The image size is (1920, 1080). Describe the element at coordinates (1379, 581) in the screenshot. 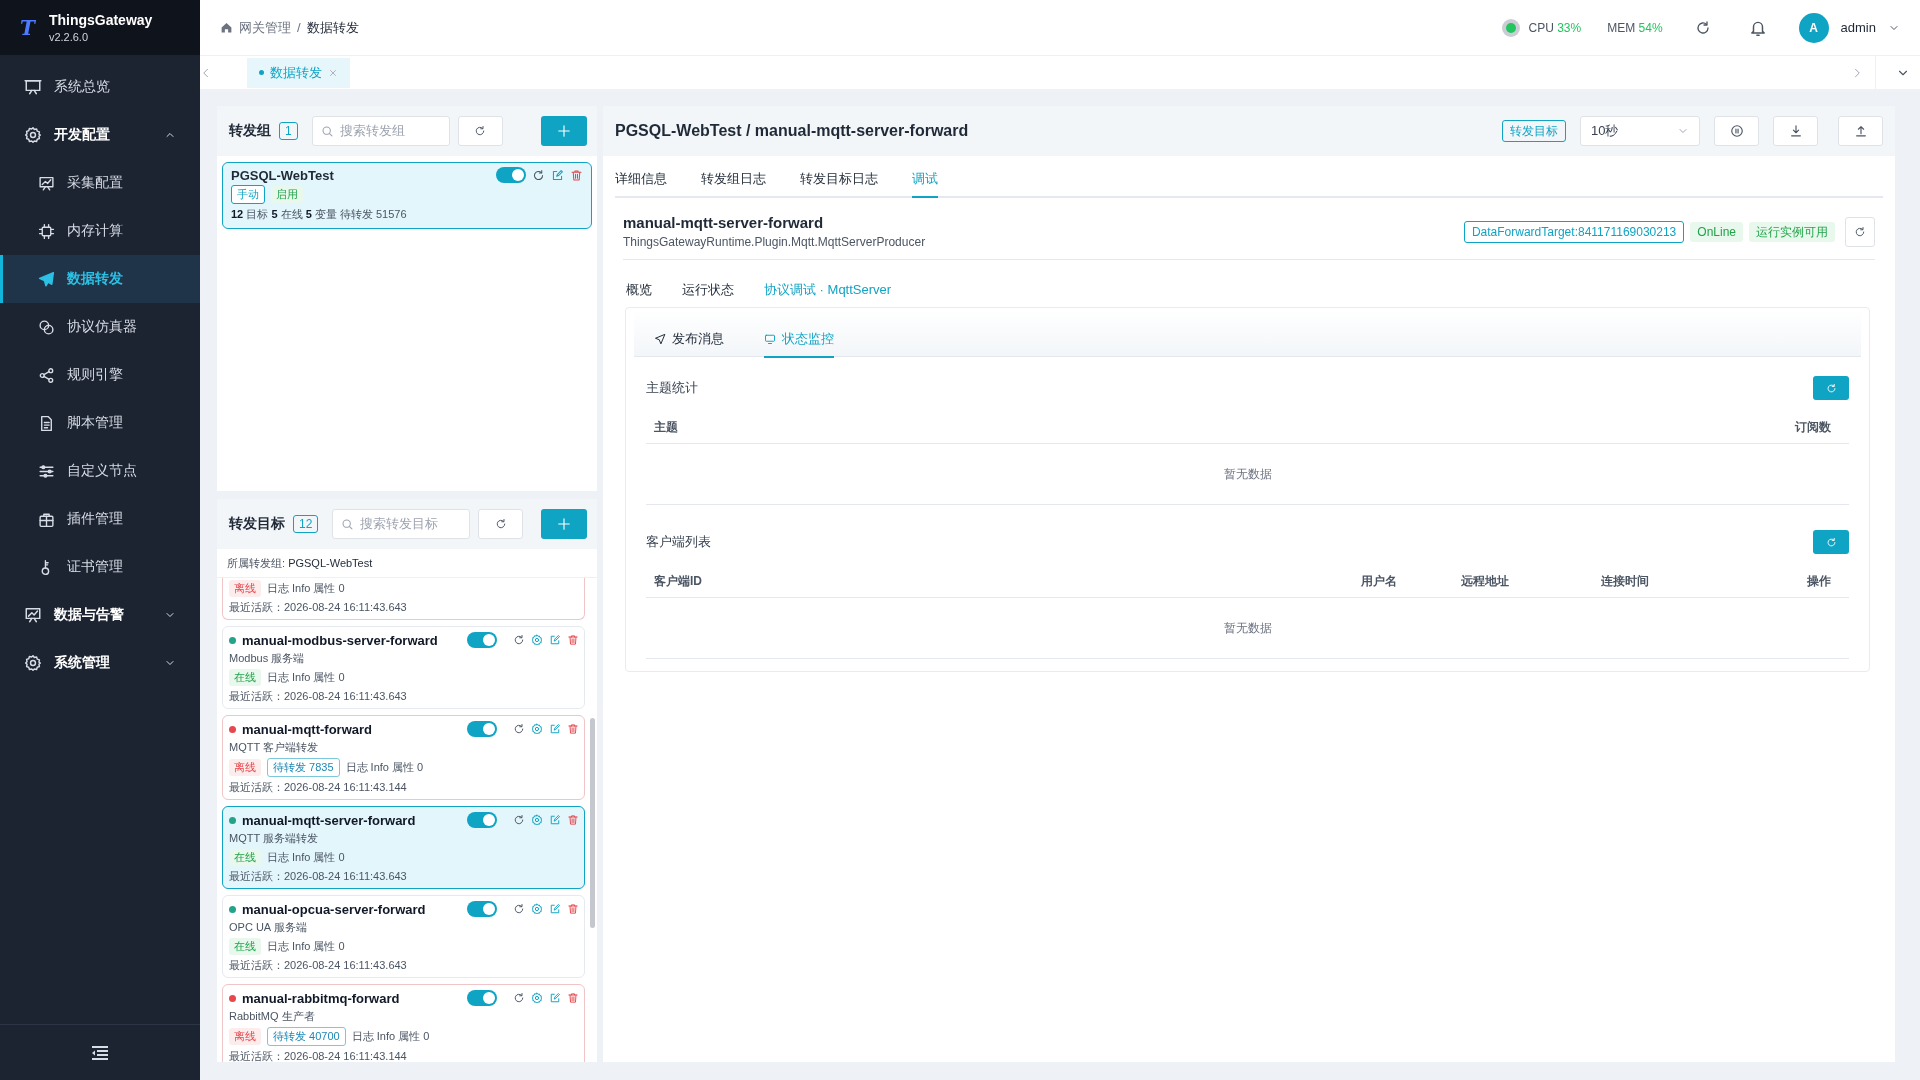

I see `column-header: 用户名` at that location.